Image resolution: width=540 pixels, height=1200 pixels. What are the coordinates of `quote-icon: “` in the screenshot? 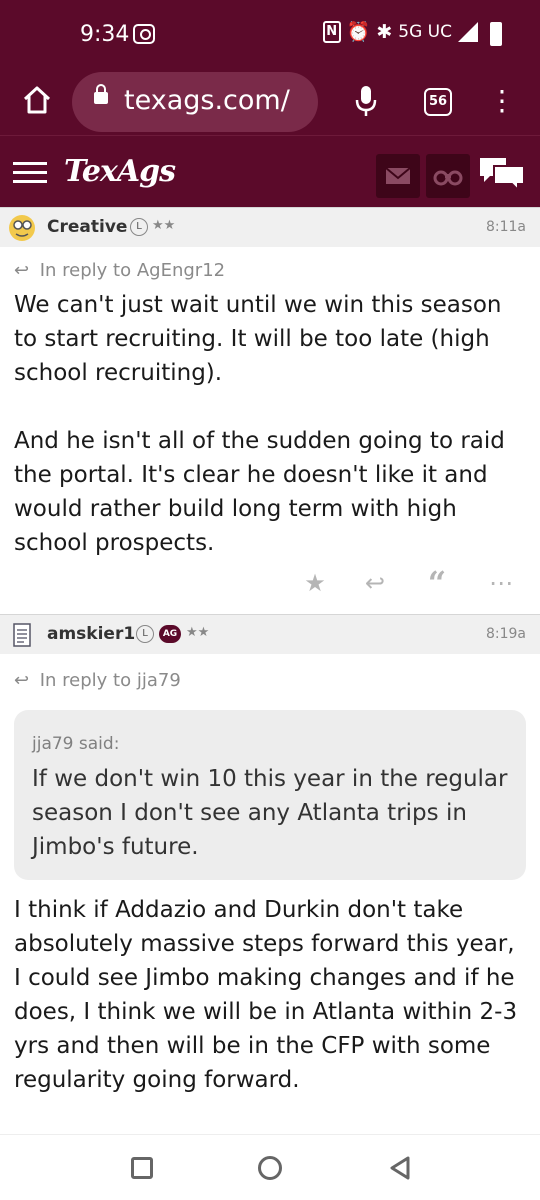 It's located at (437, 583).